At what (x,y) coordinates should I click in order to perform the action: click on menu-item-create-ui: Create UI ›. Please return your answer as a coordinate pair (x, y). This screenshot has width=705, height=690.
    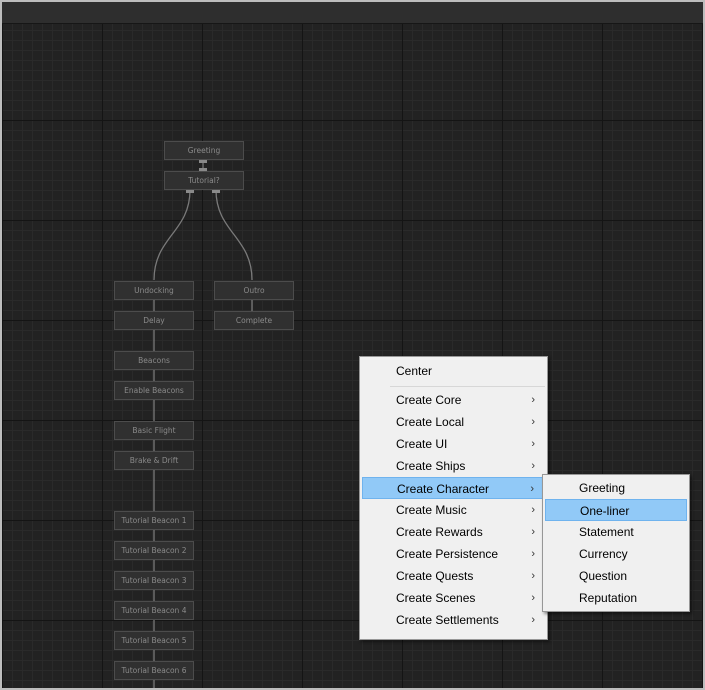
    Looking at the image, I should click on (453, 444).